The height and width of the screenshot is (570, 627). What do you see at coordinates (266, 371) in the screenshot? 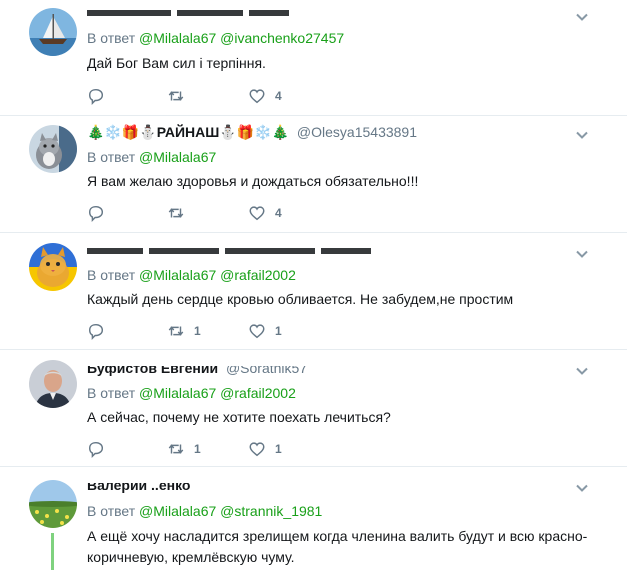
I see `user-handle: @Soratnik57` at bounding box center [266, 371].